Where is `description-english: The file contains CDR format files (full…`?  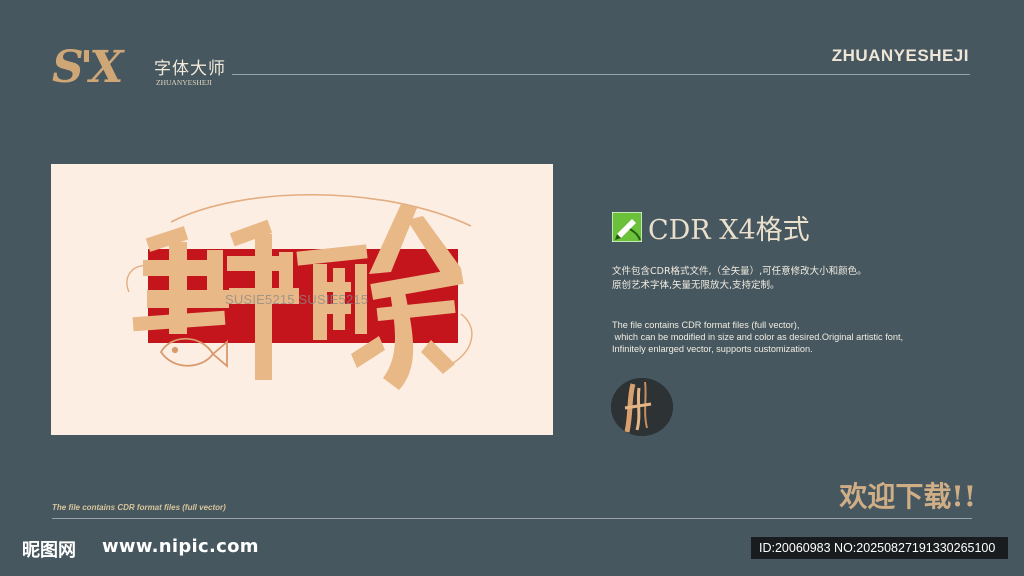
description-english: The file contains CDR format files (full… is located at coordinates (757, 337).